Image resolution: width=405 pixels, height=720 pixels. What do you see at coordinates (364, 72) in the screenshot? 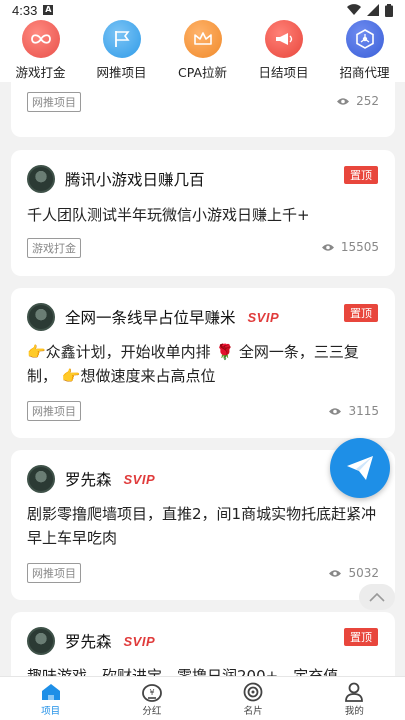
I see `category-label: 招商代理` at bounding box center [364, 72].